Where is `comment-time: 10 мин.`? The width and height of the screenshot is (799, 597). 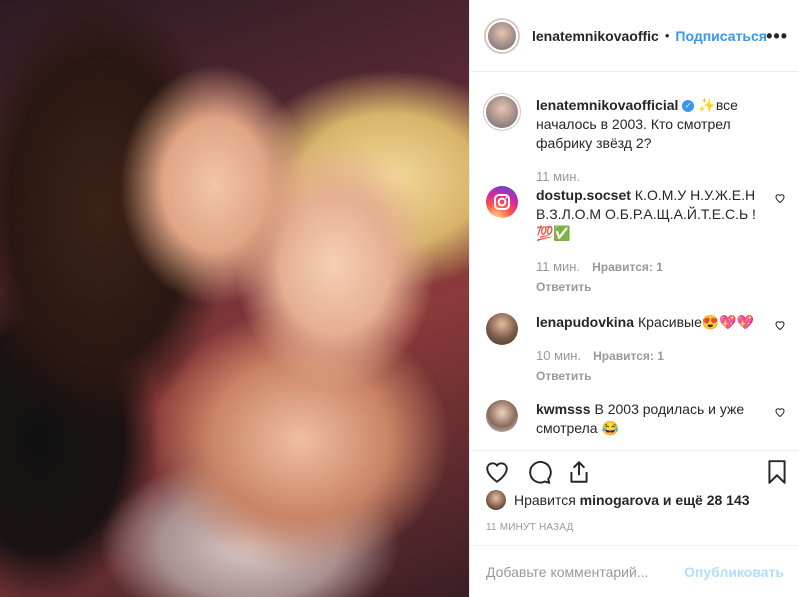 comment-time: 10 мин. is located at coordinates (558, 355).